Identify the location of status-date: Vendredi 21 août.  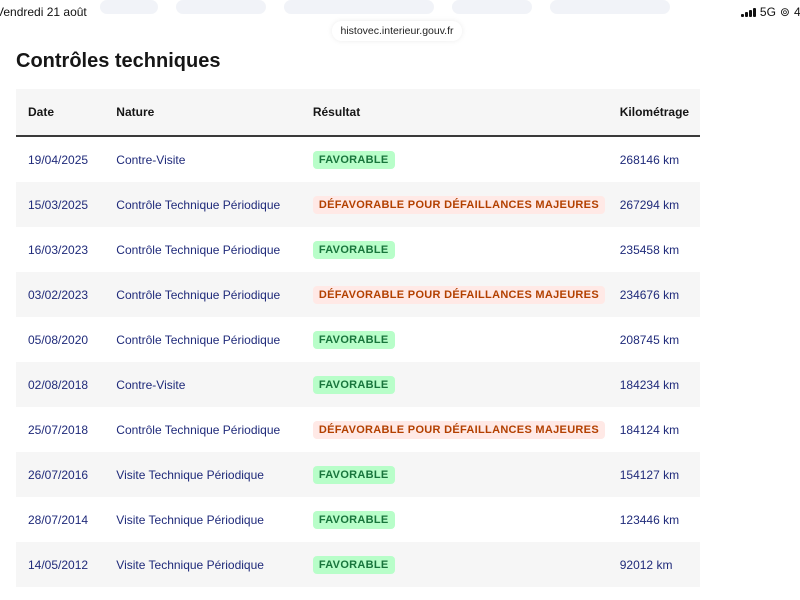
(43, 12).